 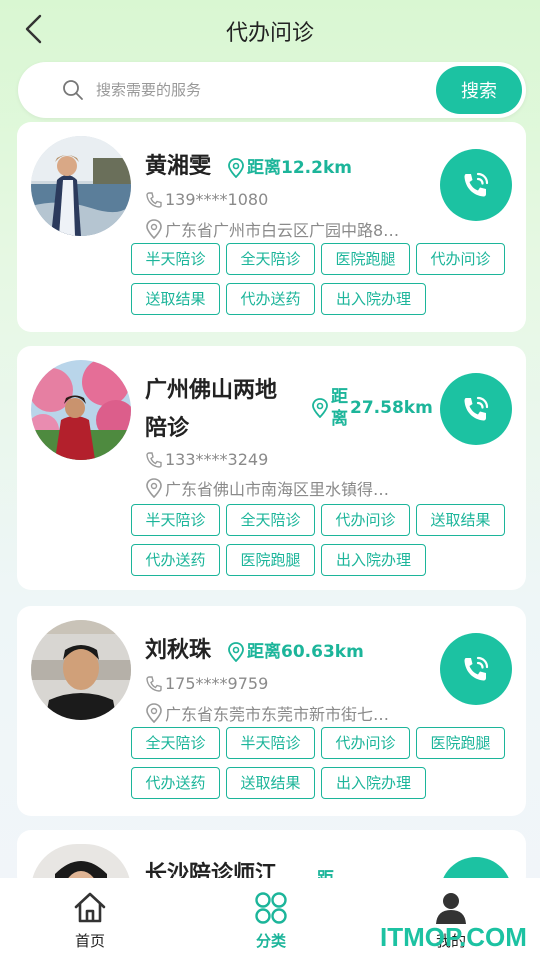 What do you see at coordinates (178, 650) in the screenshot?
I see `escort-name: 刘秋珠` at bounding box center [178, 650].